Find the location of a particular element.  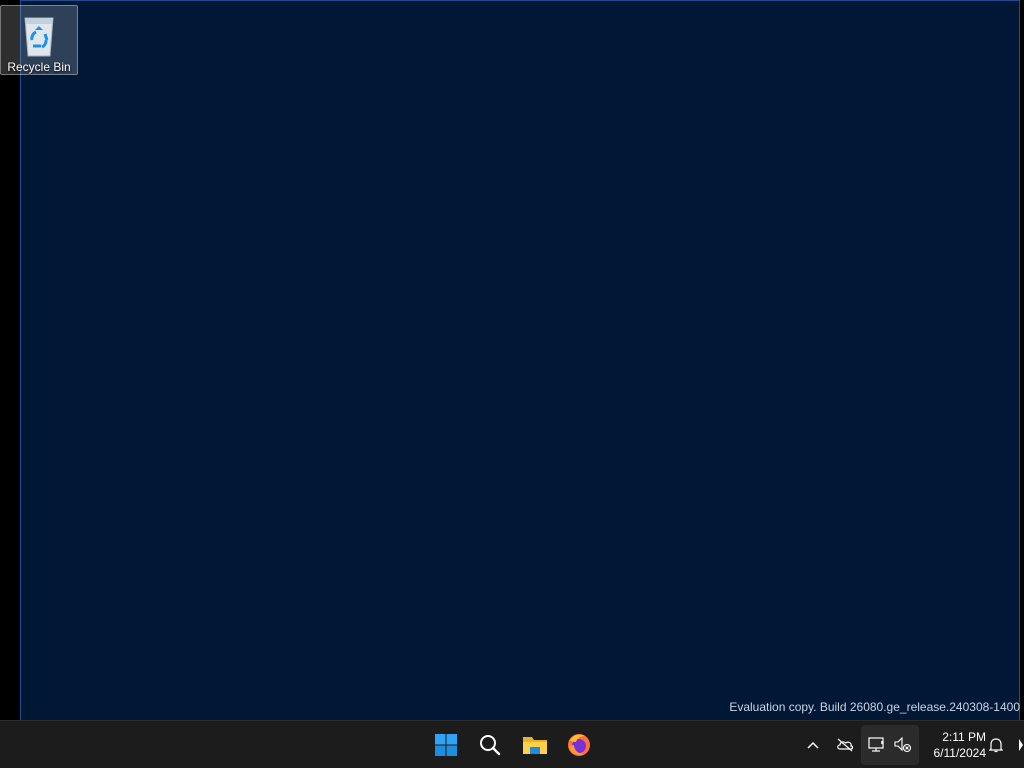

windows-logo-icon is located at coordinates (446, 745).